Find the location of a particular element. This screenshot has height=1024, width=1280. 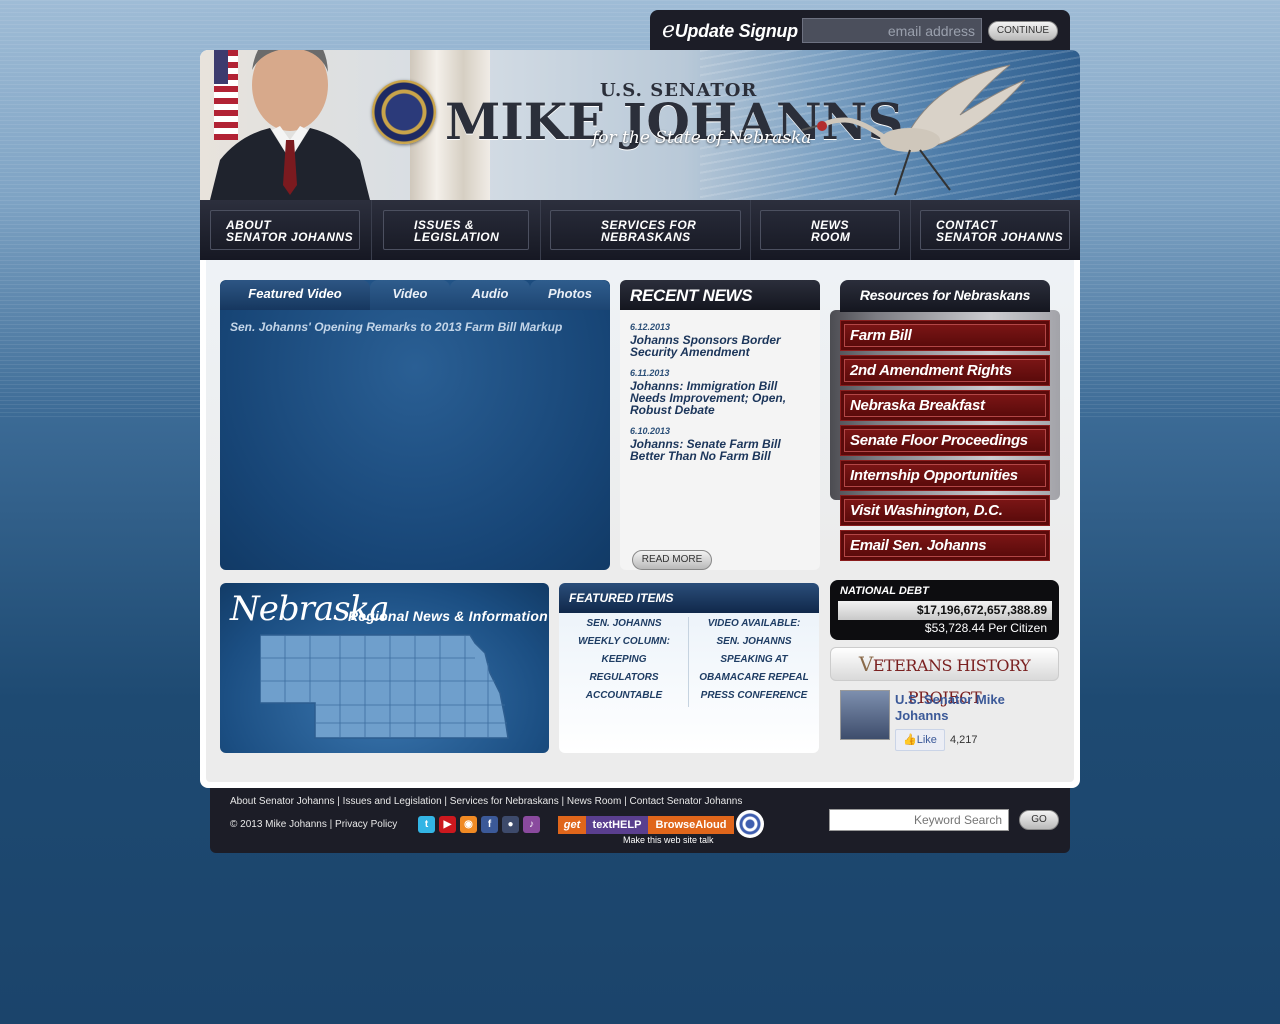

read-more-button: READ MORE is located at coordinates (672, 560).